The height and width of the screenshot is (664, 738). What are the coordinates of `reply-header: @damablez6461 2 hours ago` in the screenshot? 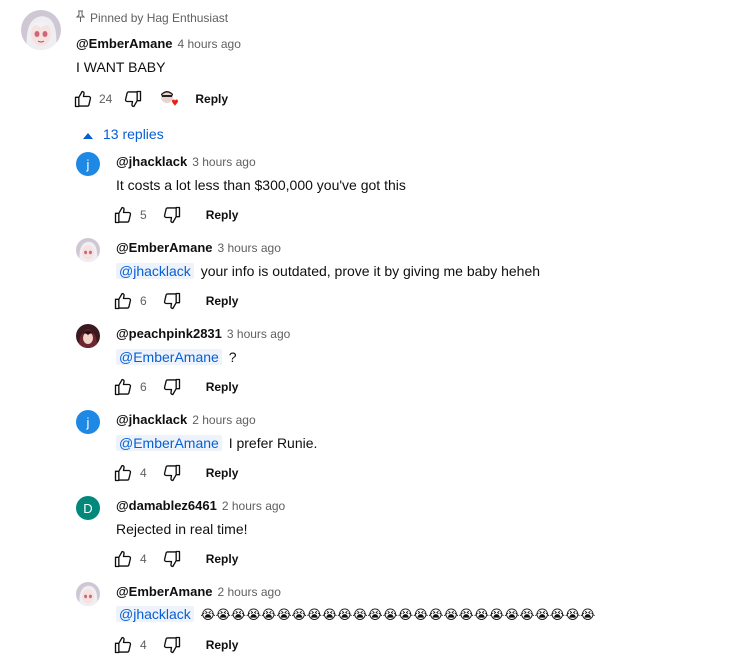 It's located at (200, 505).